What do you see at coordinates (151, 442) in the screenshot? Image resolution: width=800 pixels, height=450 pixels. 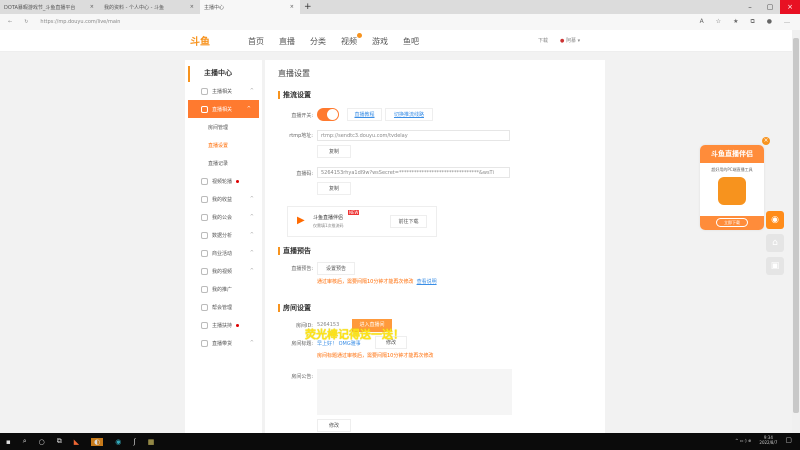 I see `app-icon: ▦` at bounding box center [151, 442].